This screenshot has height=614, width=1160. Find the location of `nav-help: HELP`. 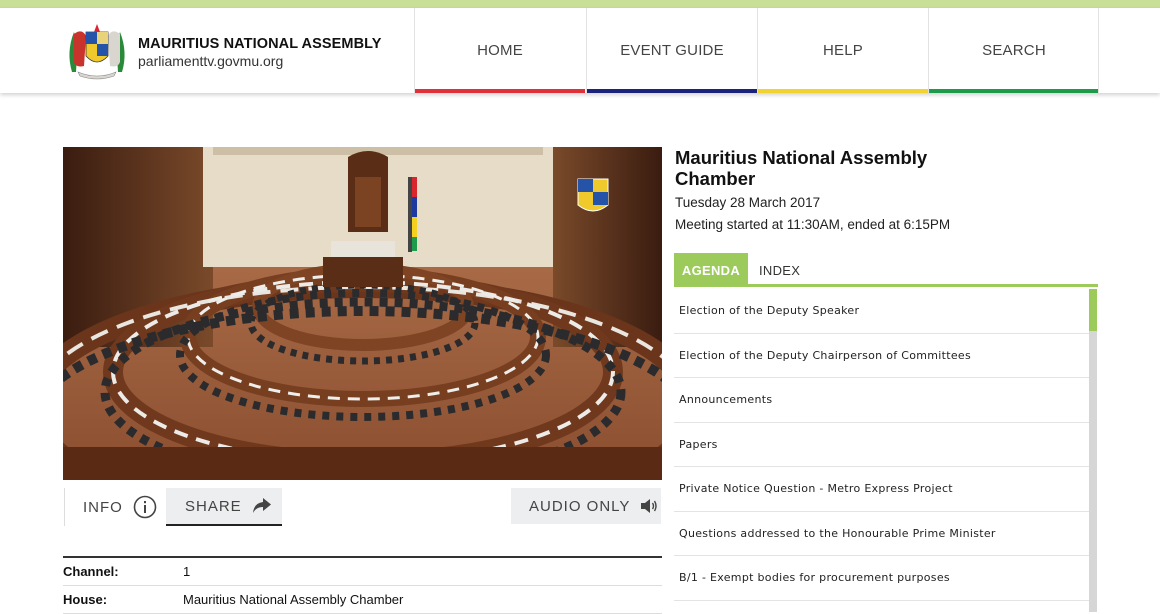

nav-help: HELP is located at coordinates (842, 50).